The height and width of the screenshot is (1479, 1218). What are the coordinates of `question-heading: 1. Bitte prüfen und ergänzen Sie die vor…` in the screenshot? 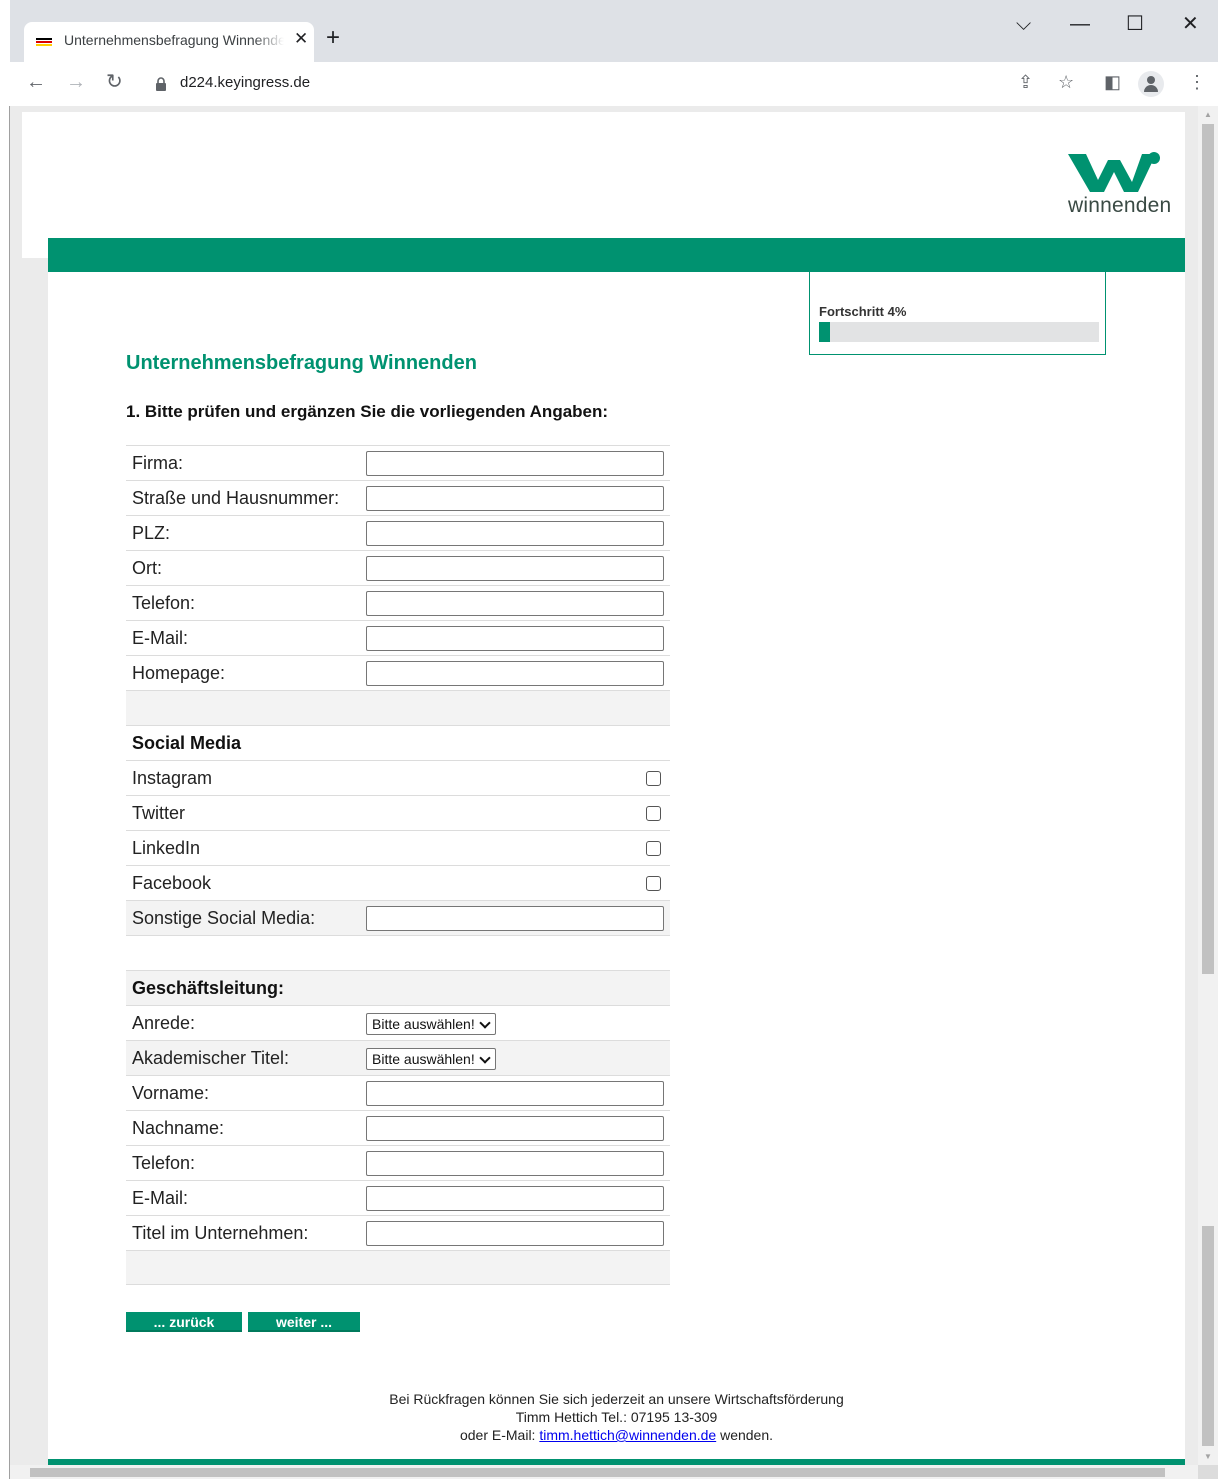 It's located at (367, 411).